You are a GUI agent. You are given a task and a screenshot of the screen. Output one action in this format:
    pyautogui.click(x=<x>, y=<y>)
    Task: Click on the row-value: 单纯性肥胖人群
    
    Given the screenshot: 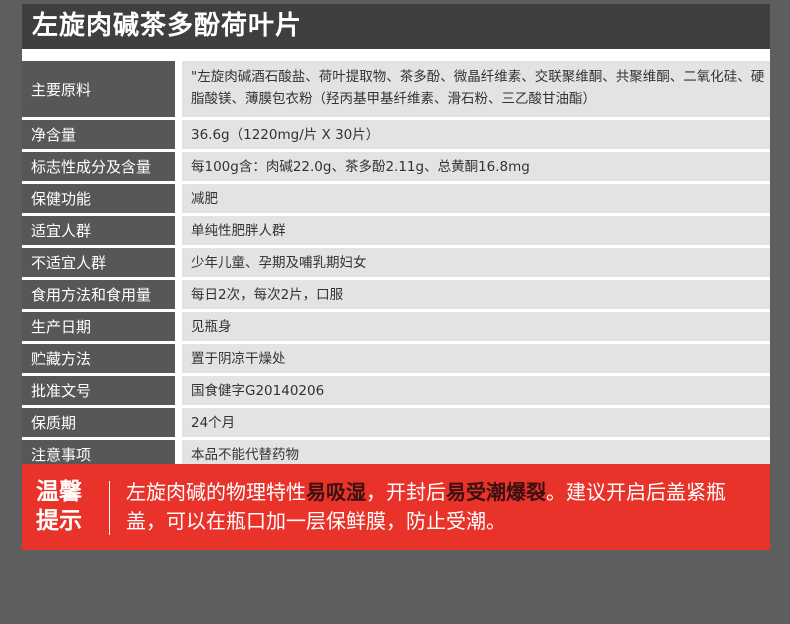 What is the action you would take?
    pyautogui.click(x=476, y=230)
    